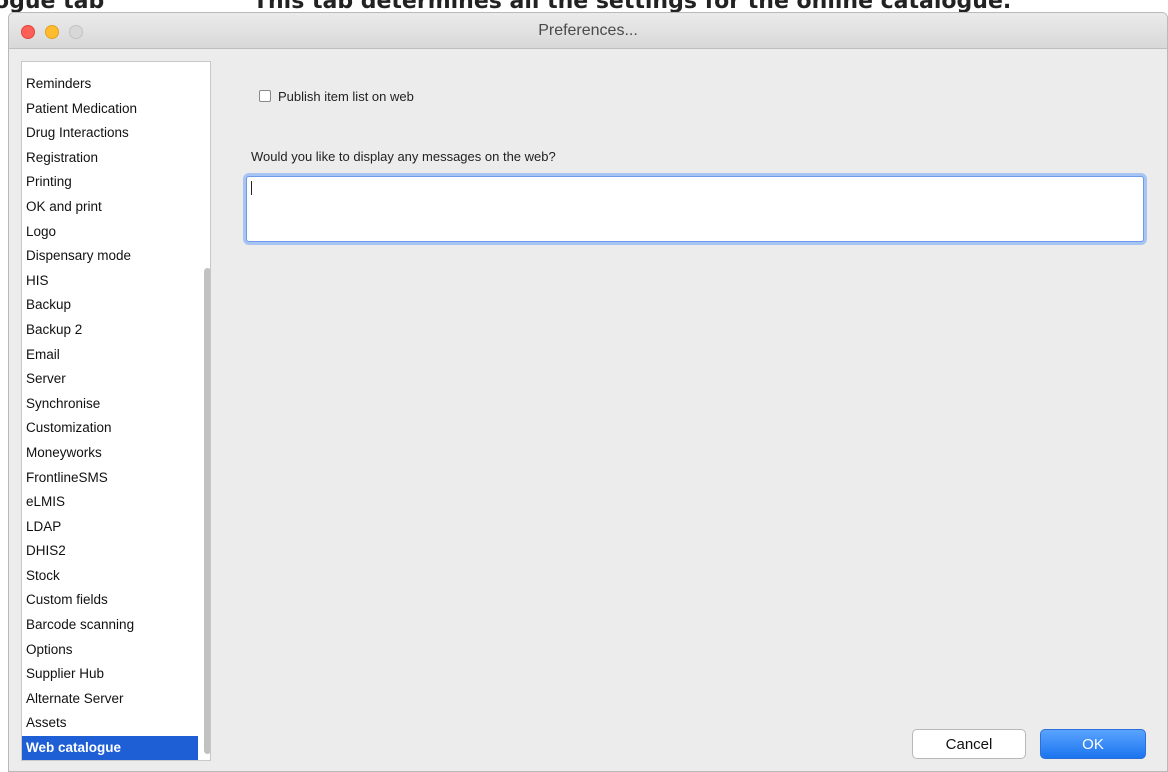 The image size is (1168, 772). I want to click on sidebar-item-elmis: eLMIS, so click(110, 502).